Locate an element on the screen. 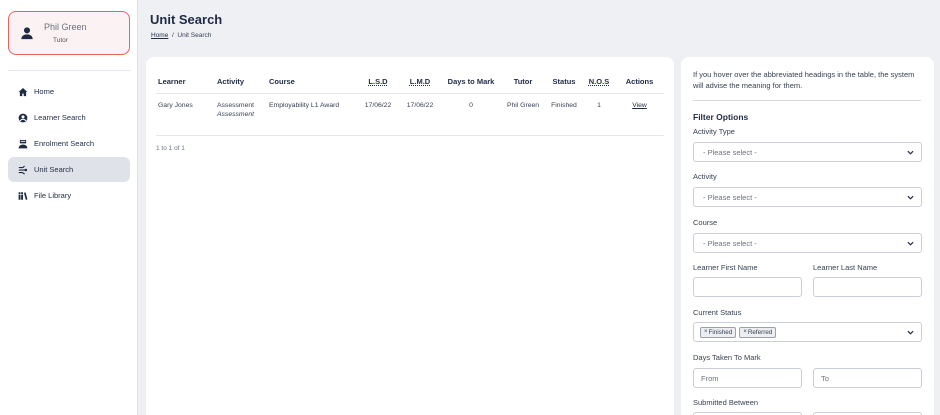 This screenshot has width=940, height=415. activity-label: Activity is located at coordinates (705, 176).